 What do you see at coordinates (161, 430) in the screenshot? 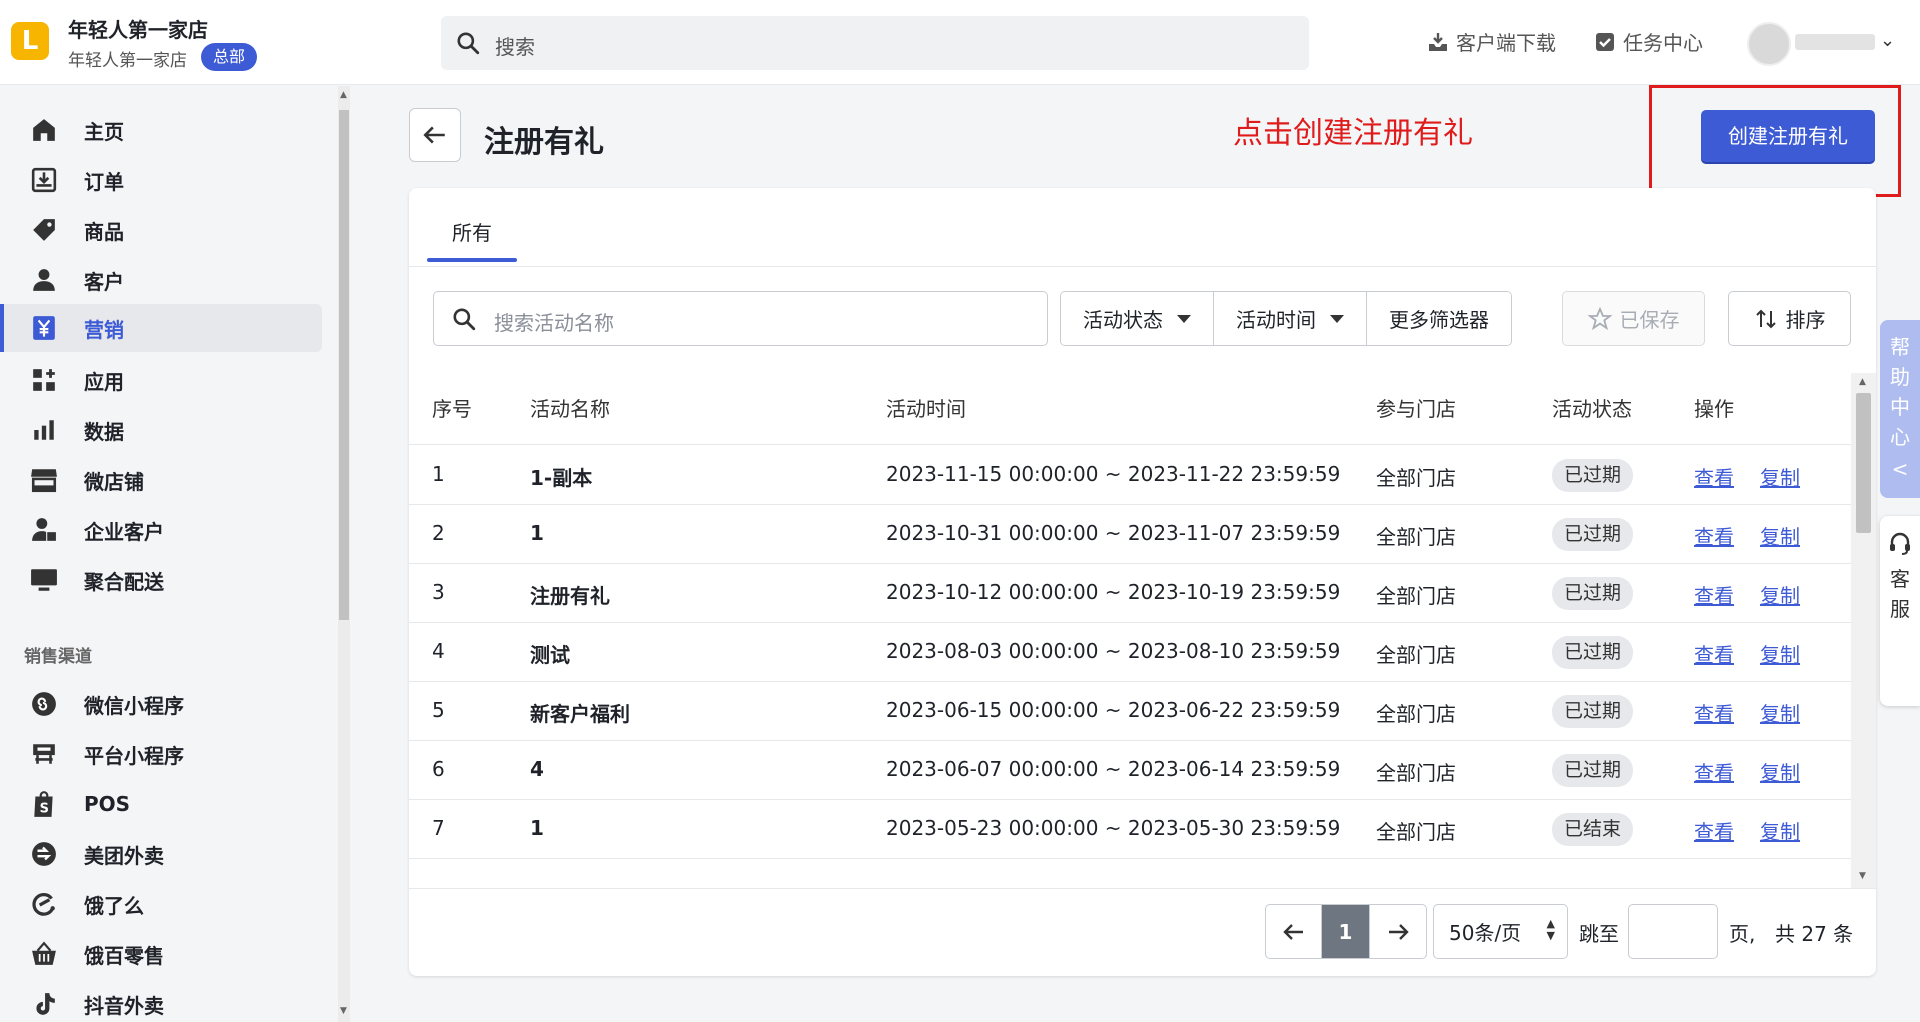
I see `sidebar-item-data: 数据` at bounding box center [161, 430].